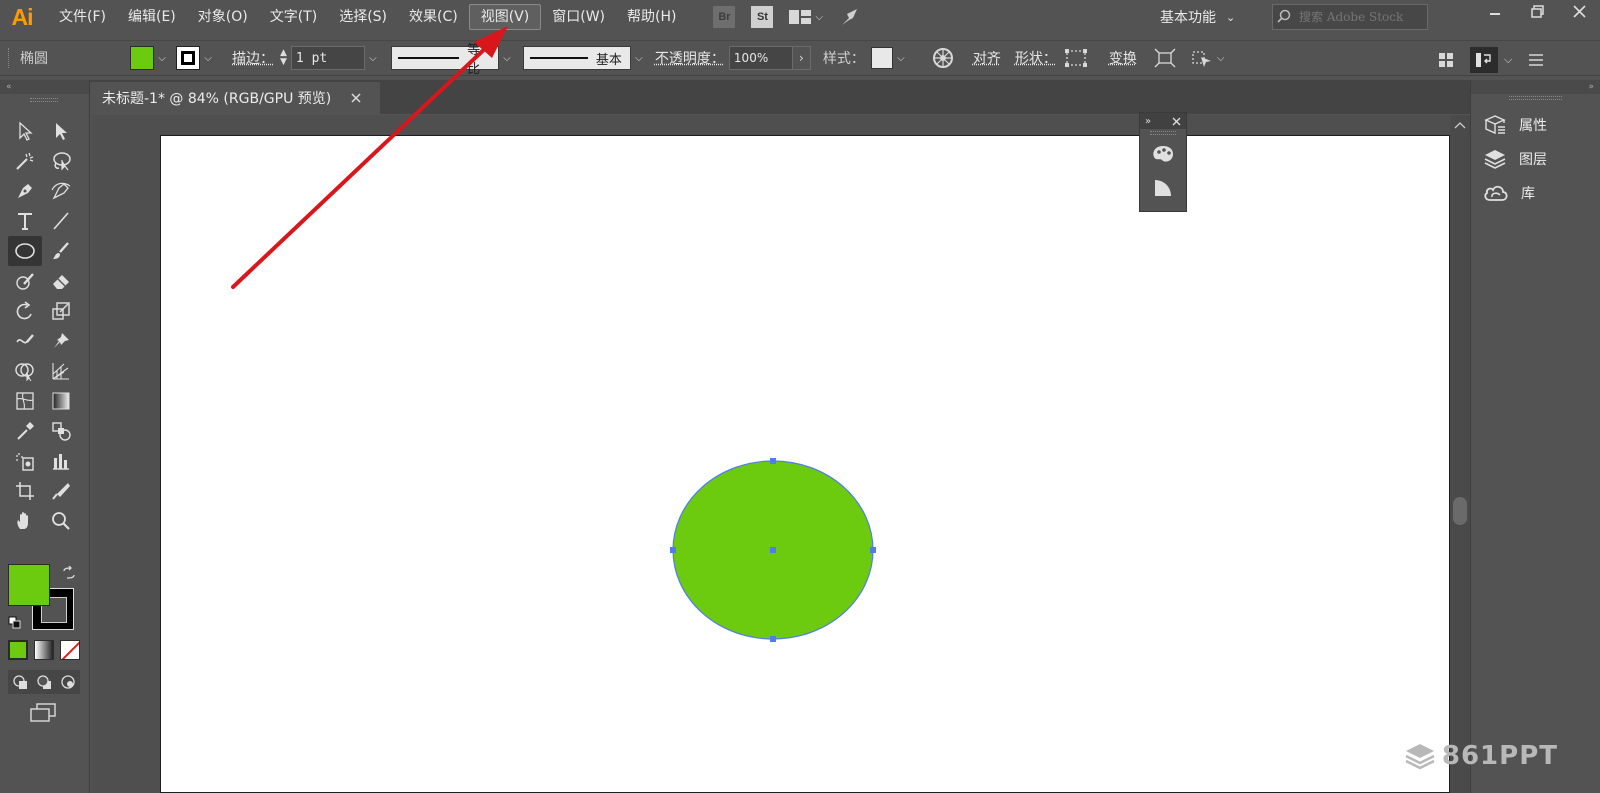 This screenshot has width=1600, height=793. I want to click on menu-edit: 编辑(E), so click(152, 17).